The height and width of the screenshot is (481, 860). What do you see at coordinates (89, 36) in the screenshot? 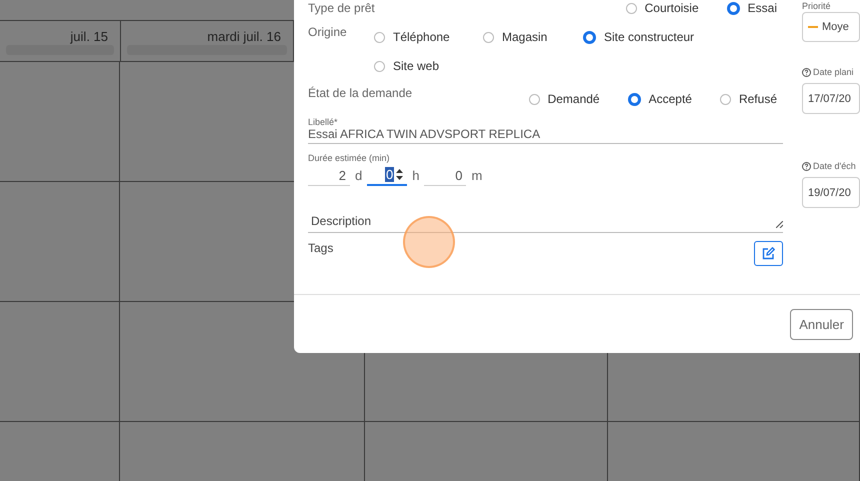
I see `day-label: juil. 15` at bounding box center [89, 36].